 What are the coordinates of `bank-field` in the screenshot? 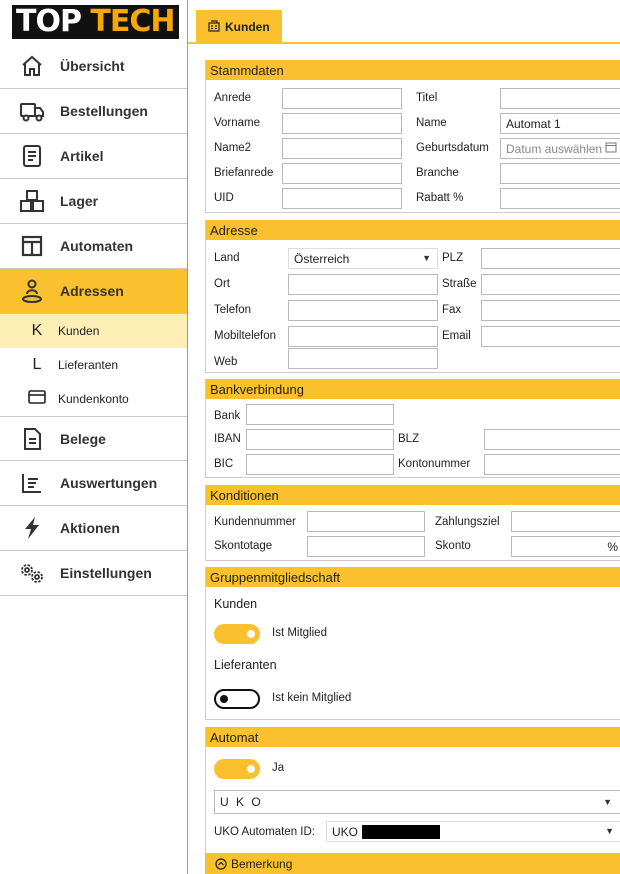 It's located at (320, 414).